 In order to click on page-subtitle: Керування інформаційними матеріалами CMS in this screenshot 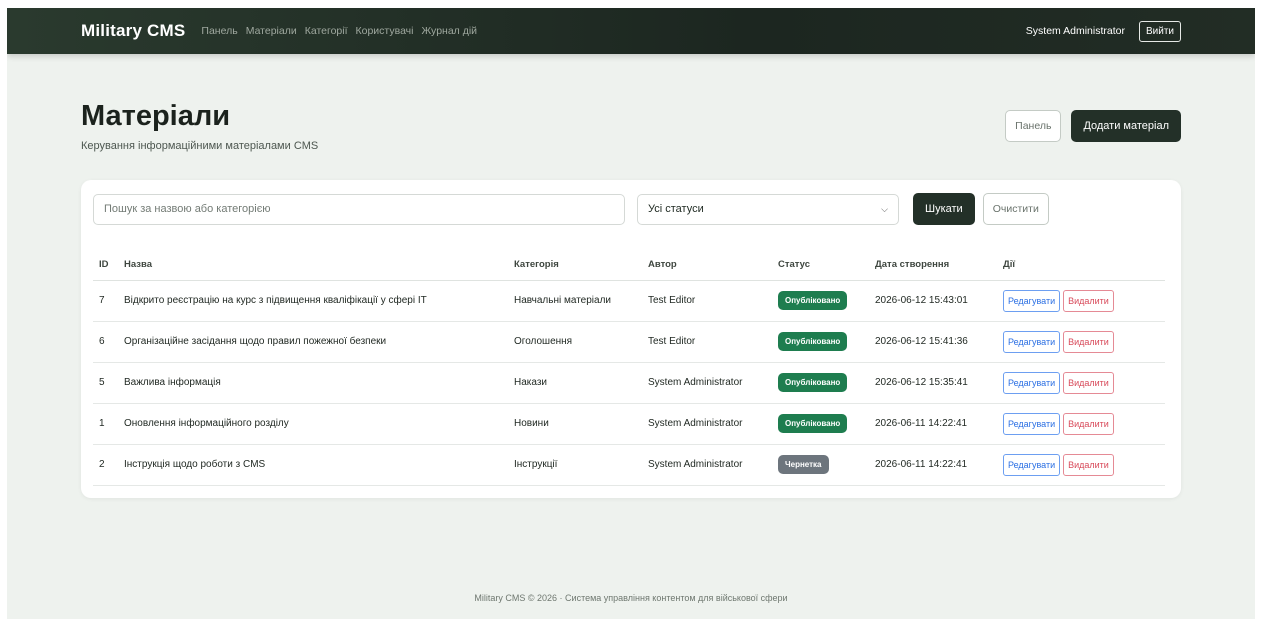, I will do `click(200, 146)`.